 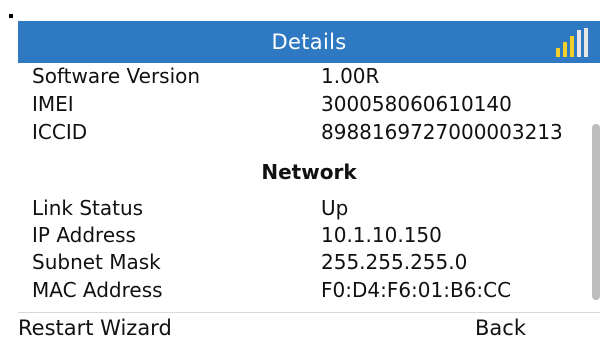 What do you see at coordinates (500, 328) in the screenshot?
I see `back-button: Back` at bounding box center [500, 328].